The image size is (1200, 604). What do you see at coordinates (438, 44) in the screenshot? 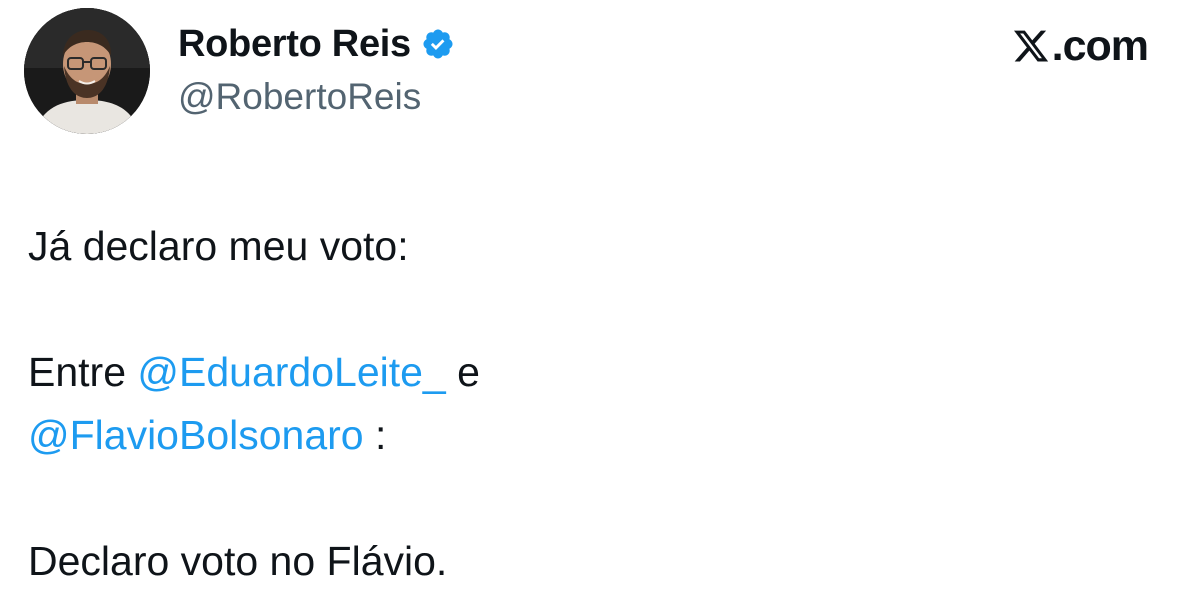
I see `verified-badge-icon` at bounding box center [438, 44].